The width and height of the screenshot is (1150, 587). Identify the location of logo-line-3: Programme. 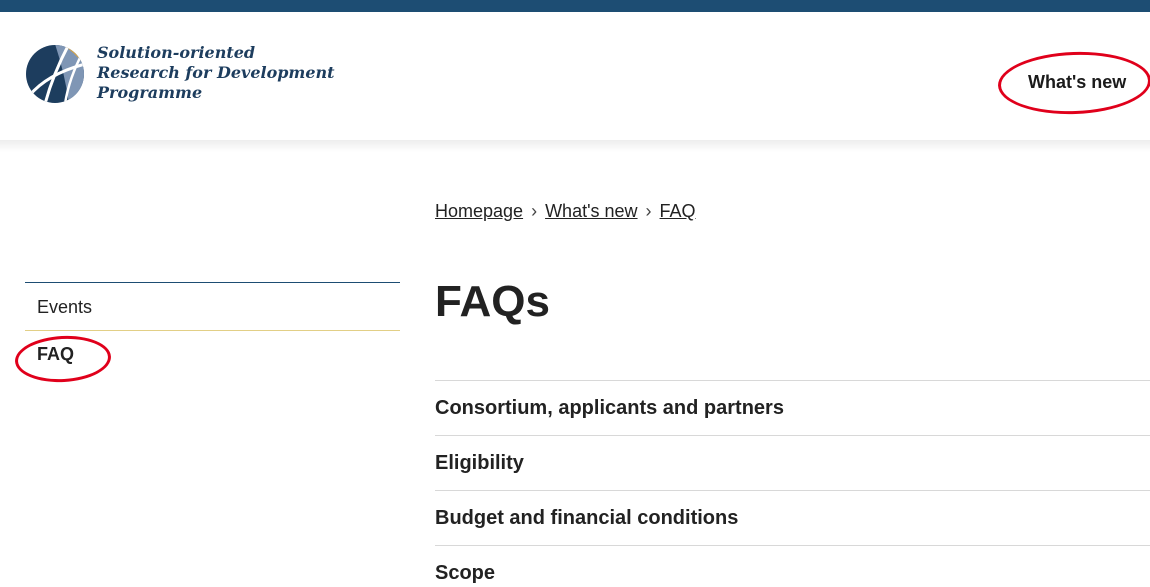
(150, 92).